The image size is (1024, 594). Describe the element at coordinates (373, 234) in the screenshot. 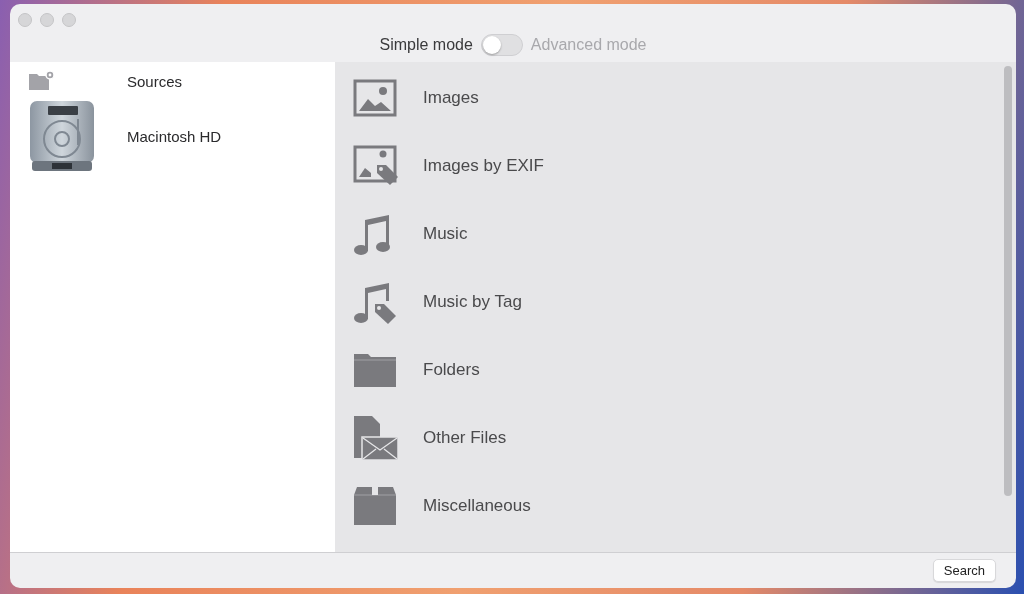

I see `music-note-icon` at that location.